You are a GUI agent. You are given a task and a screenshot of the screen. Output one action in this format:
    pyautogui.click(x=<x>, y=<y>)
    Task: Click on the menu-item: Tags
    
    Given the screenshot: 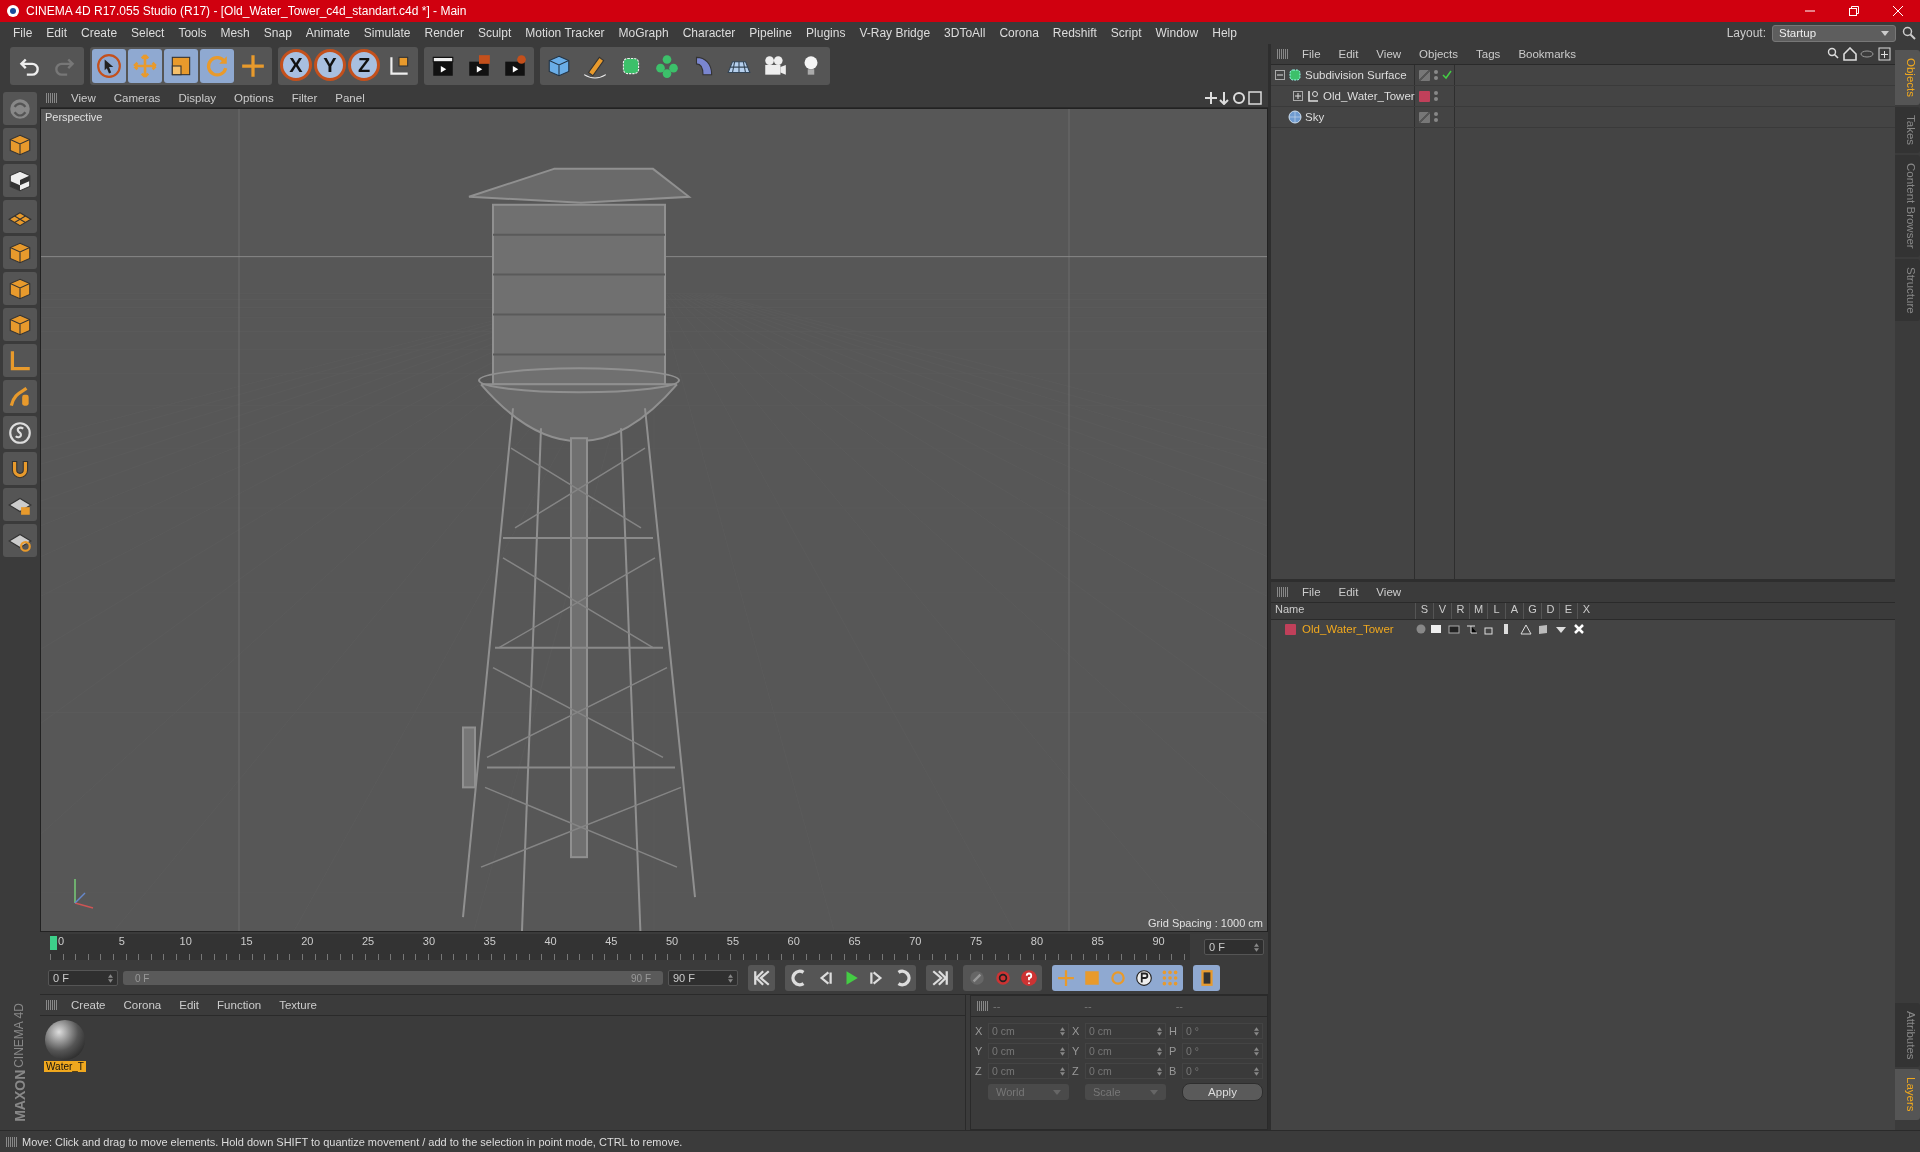 What is the action you would take?
    pyautogui.click(x=1488, y=54)
    